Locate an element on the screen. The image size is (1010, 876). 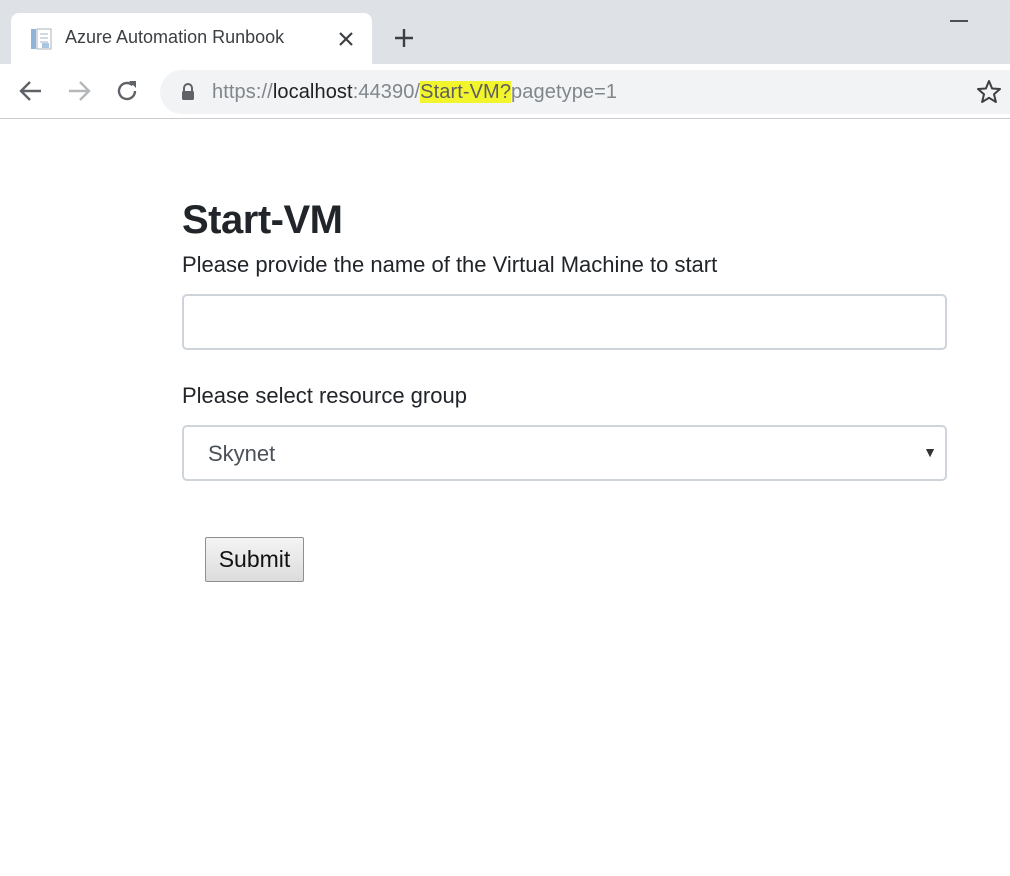
resource-group-selected-value: Skynet is located at coordinates (242, 453).